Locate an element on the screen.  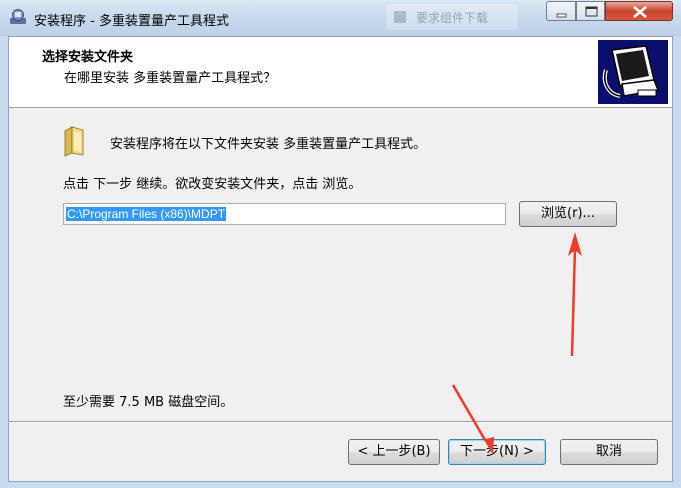
footer-divider is located at coordinates (340, 422).